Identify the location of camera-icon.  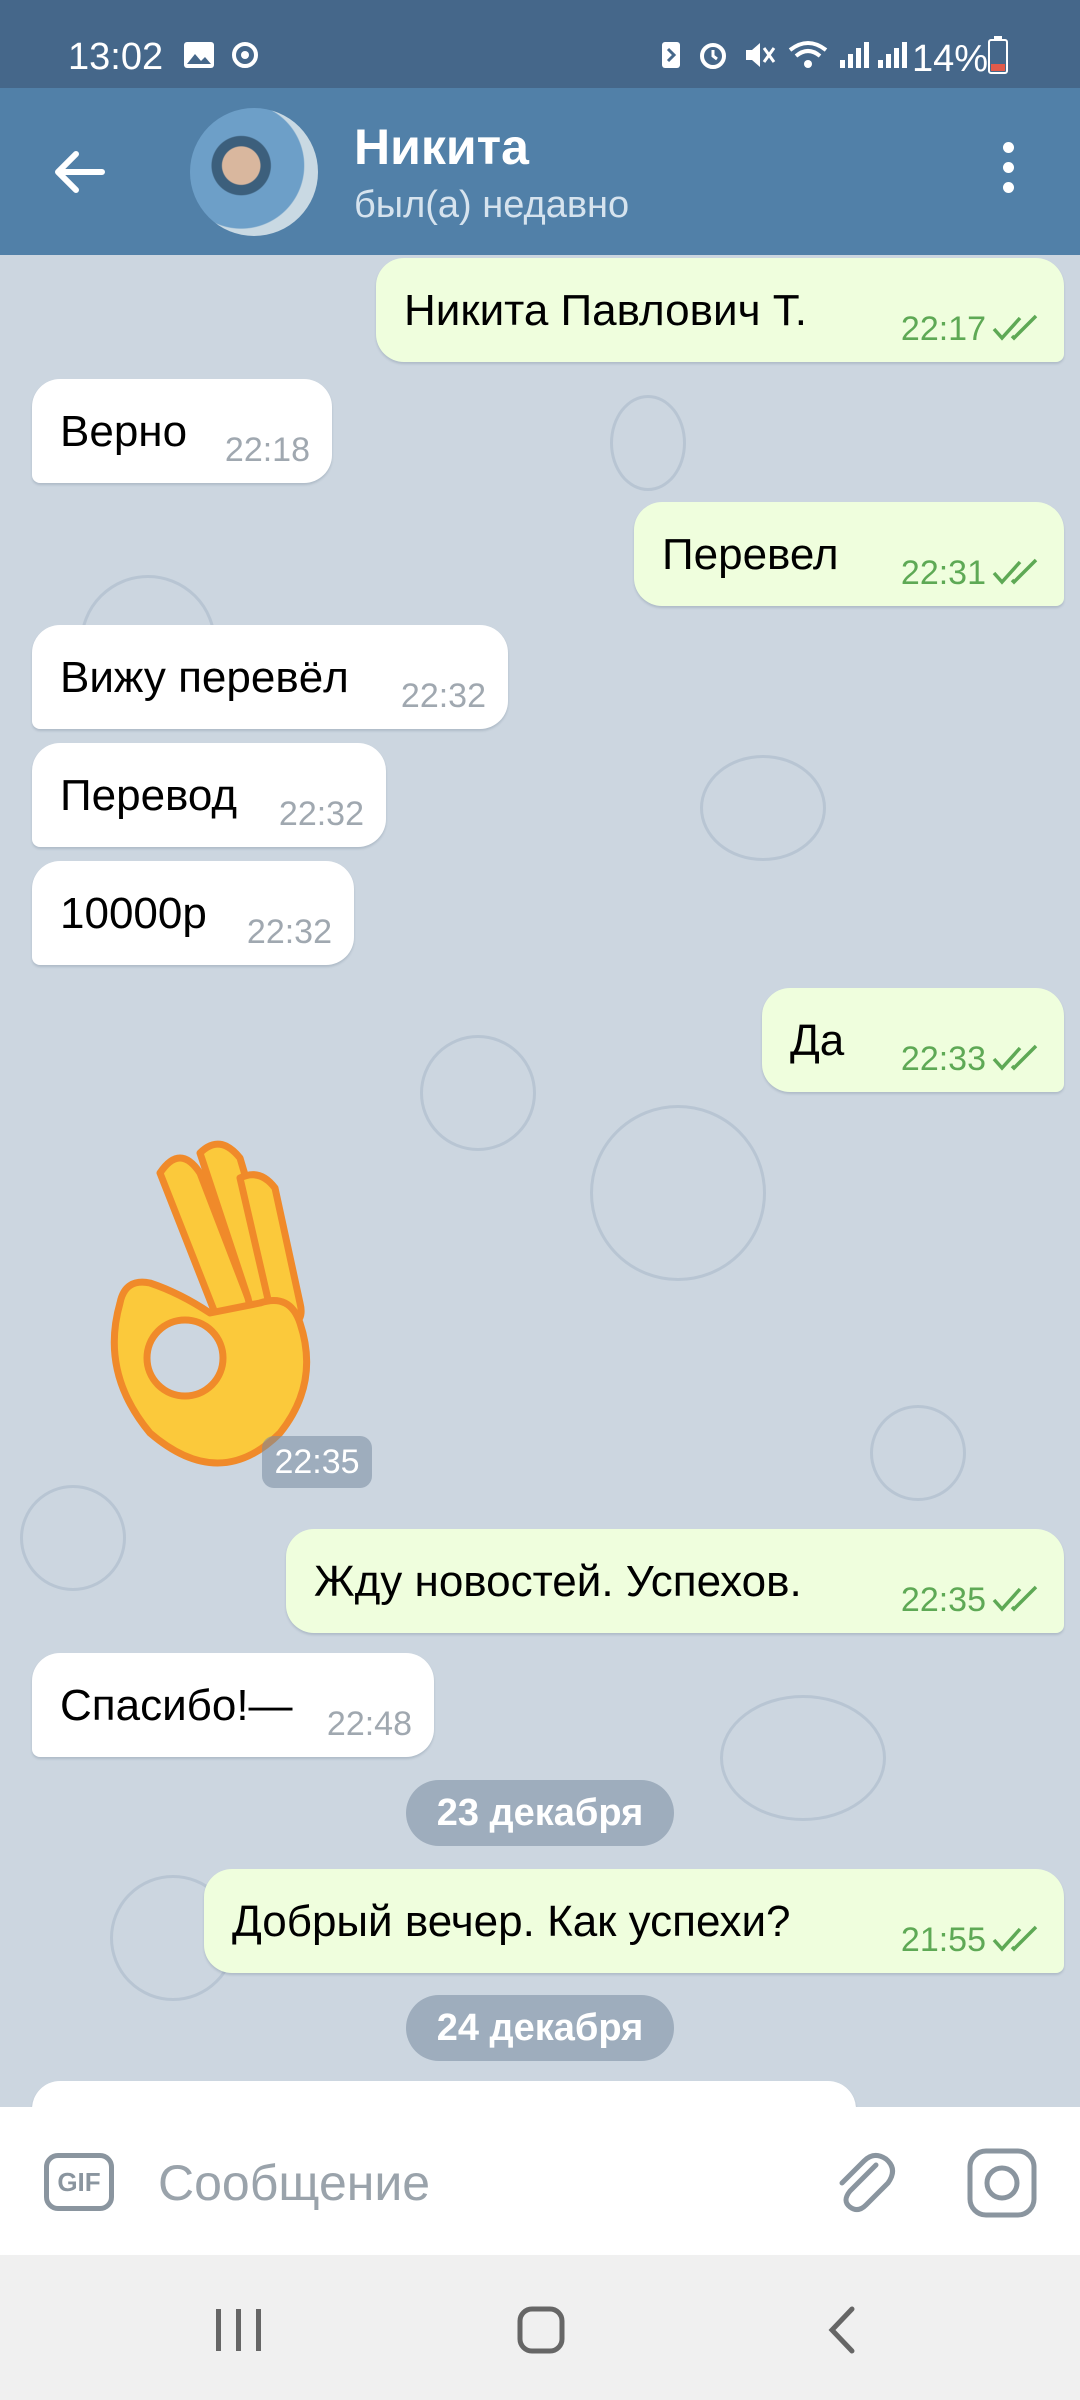
(1002, 2183).